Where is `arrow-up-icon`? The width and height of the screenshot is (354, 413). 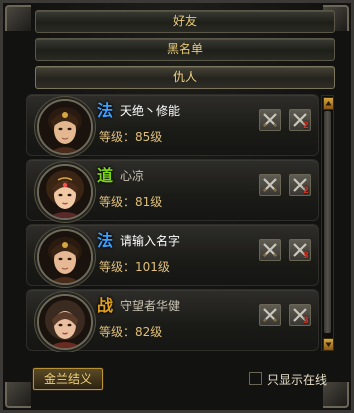 arrow-up-icon is located at coordinates (328, 103).